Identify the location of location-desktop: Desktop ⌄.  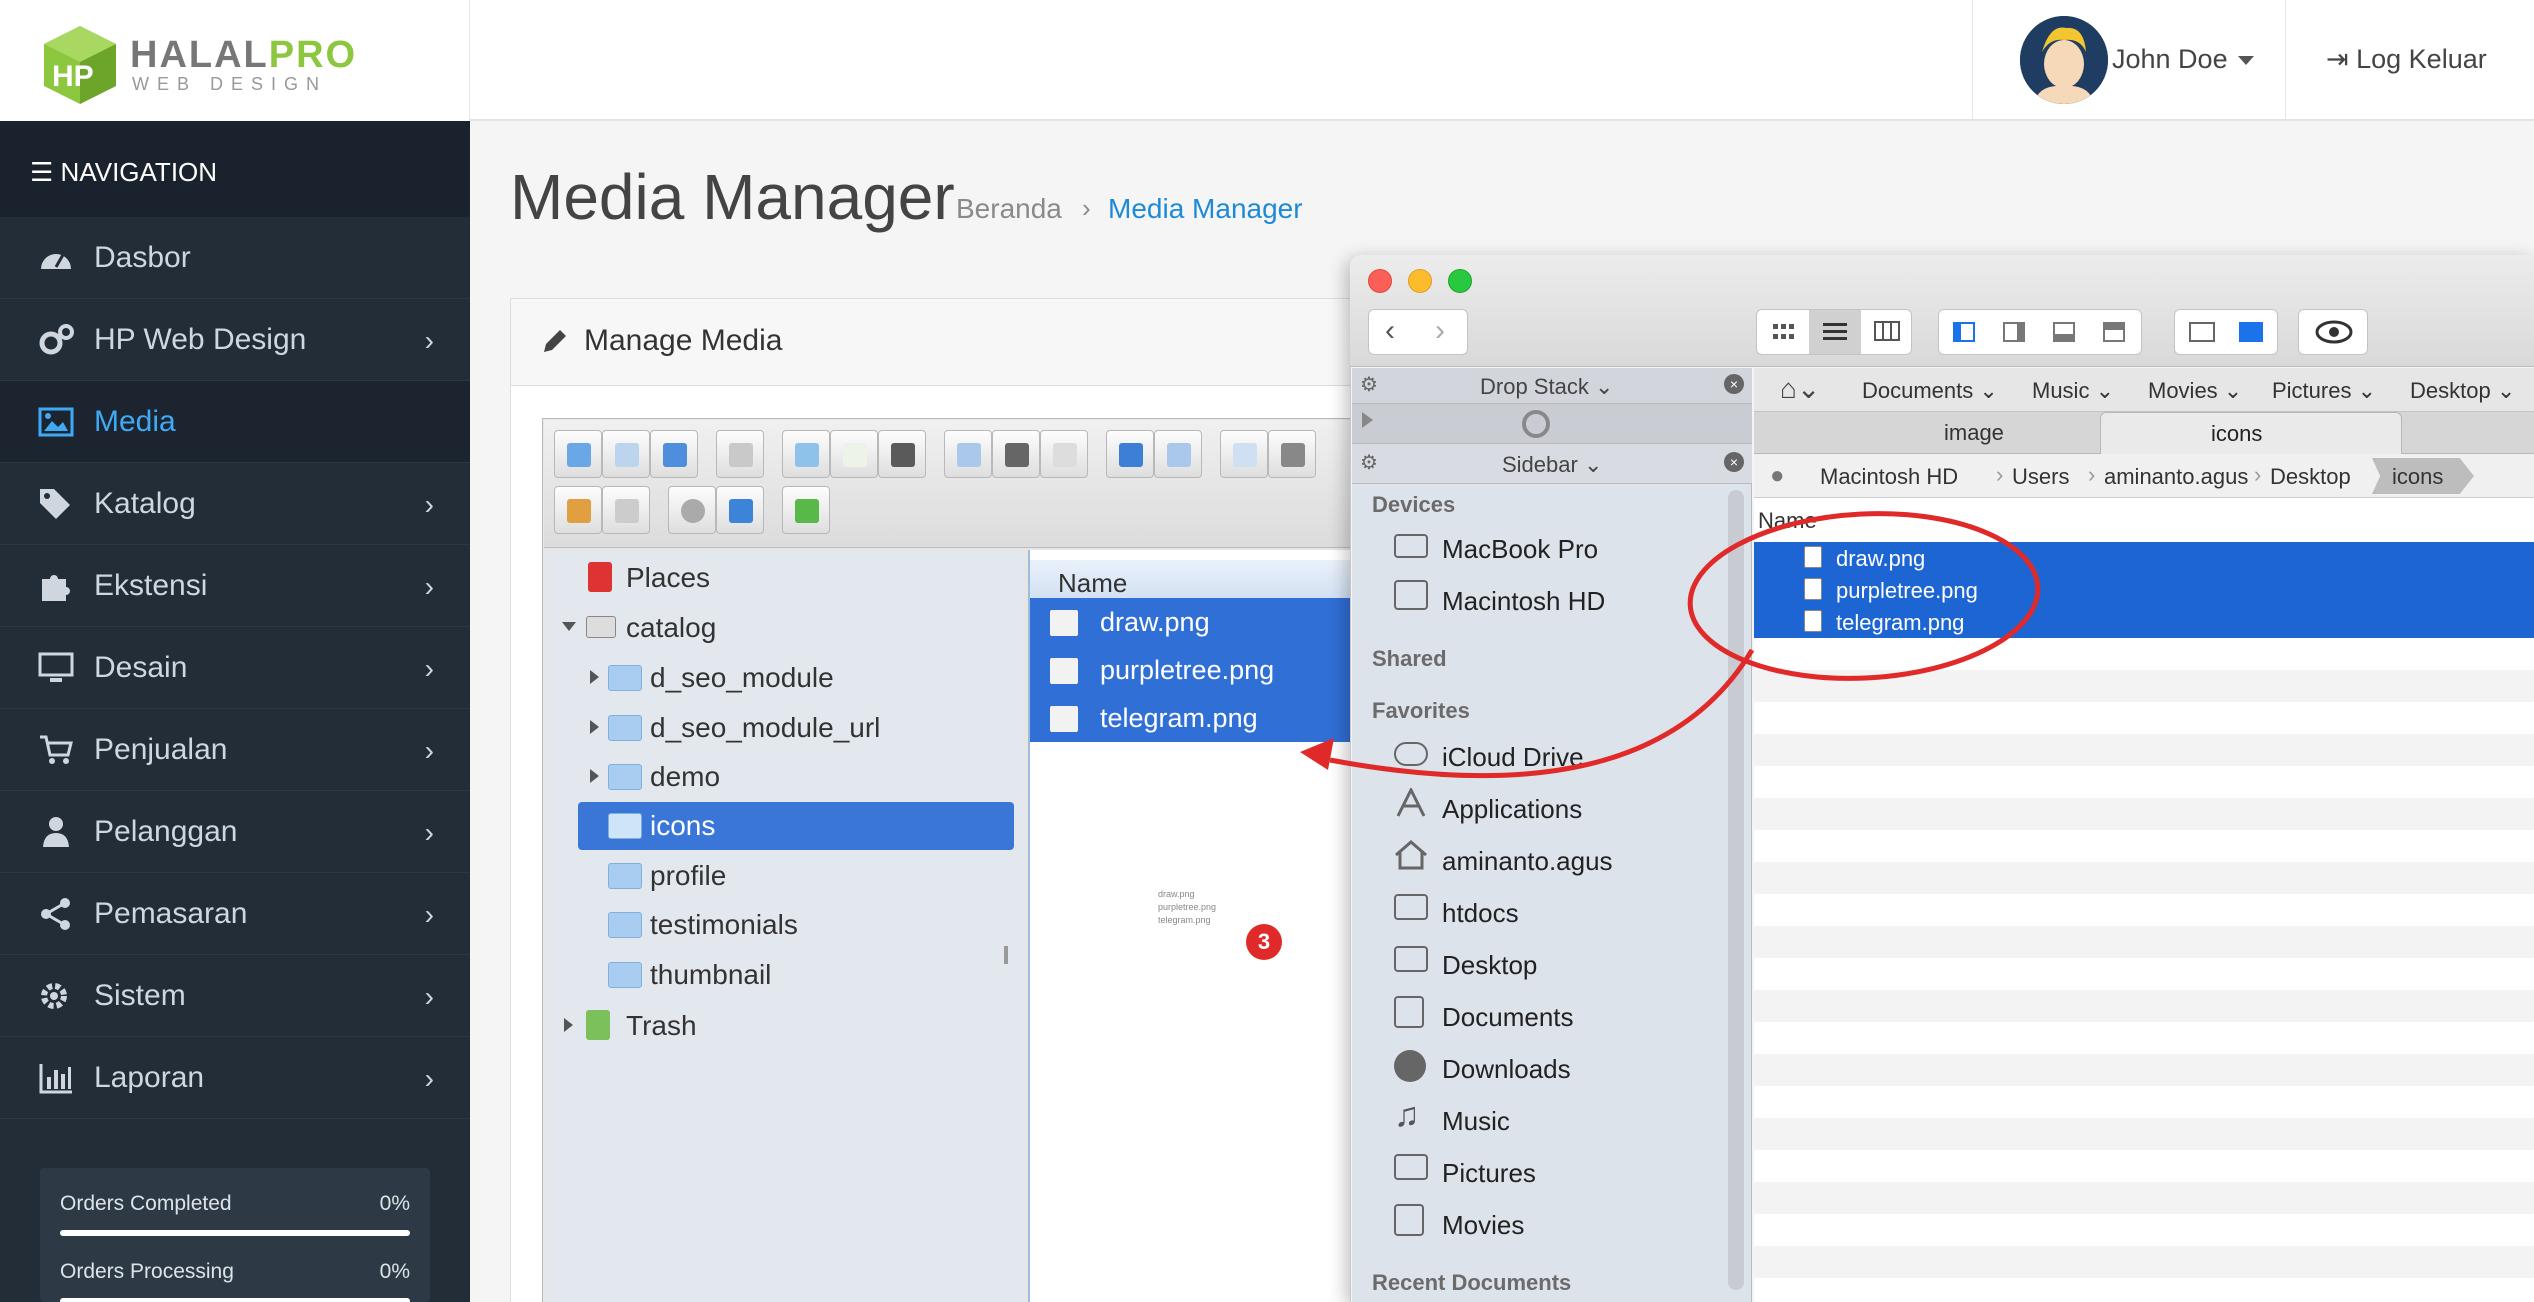
(2462, 391).